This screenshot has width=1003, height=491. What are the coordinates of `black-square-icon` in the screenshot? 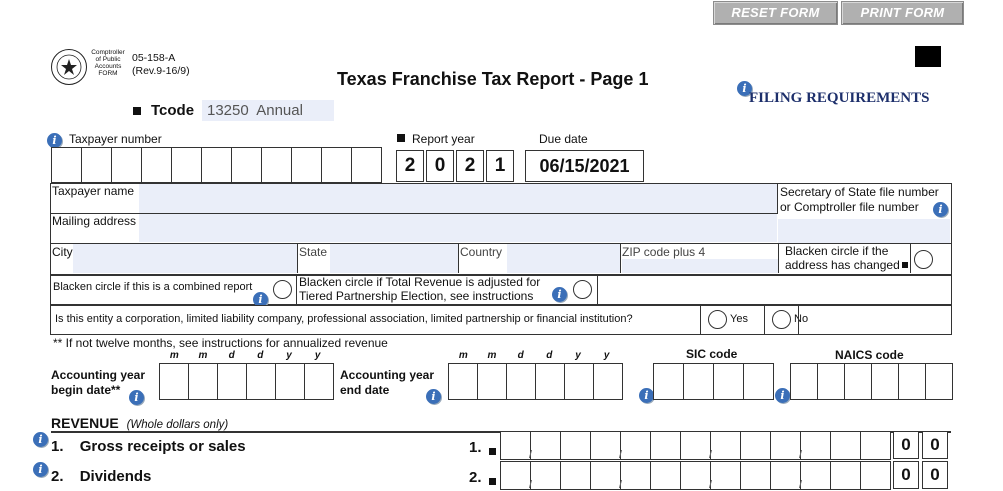 It's located at (928, 56).